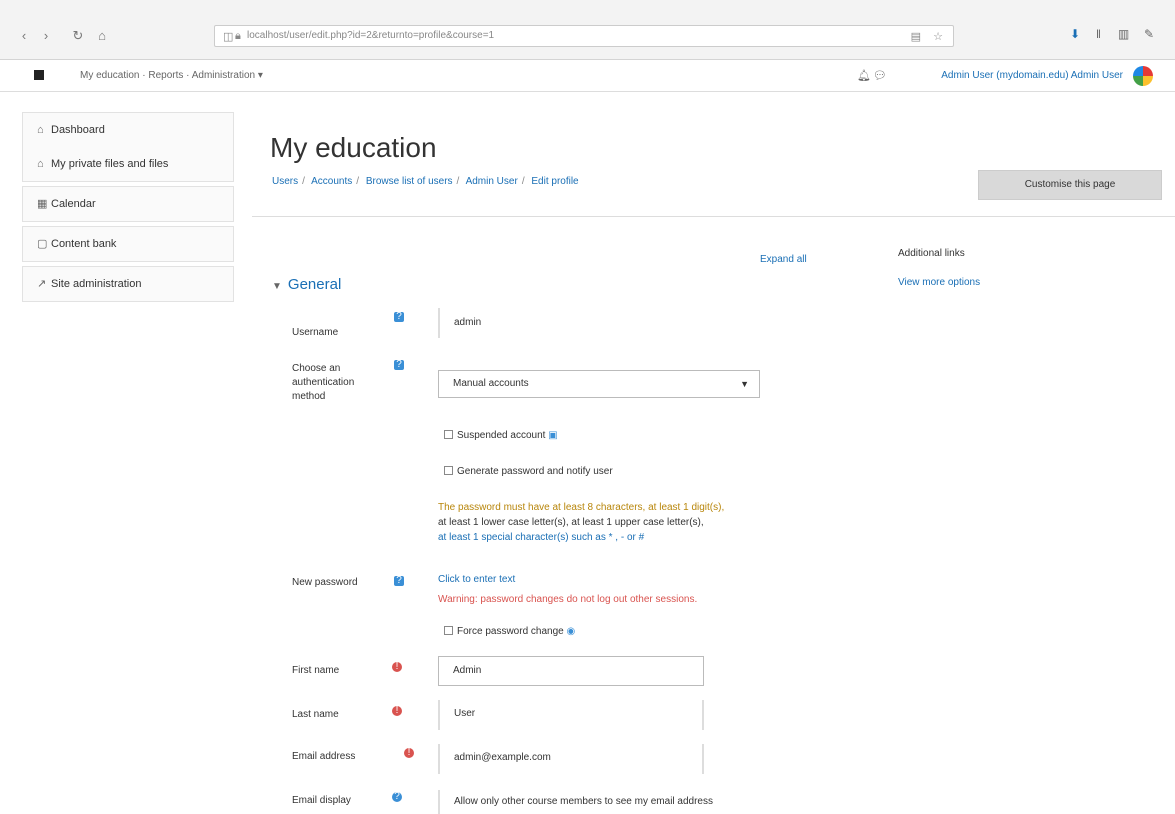 The height and width of the screenshot is (814, 1175). What do you see at coordinates (324, 756) in the screenshot?
I see `email-label: Email address` at bounding box center [324, 756].